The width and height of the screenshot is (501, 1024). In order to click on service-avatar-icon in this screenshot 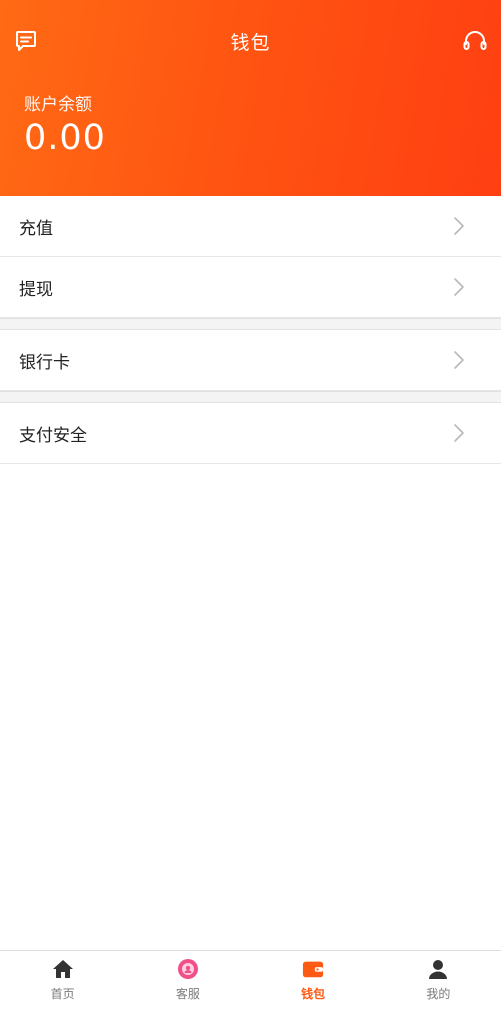, I will do `click(188, 969)`.